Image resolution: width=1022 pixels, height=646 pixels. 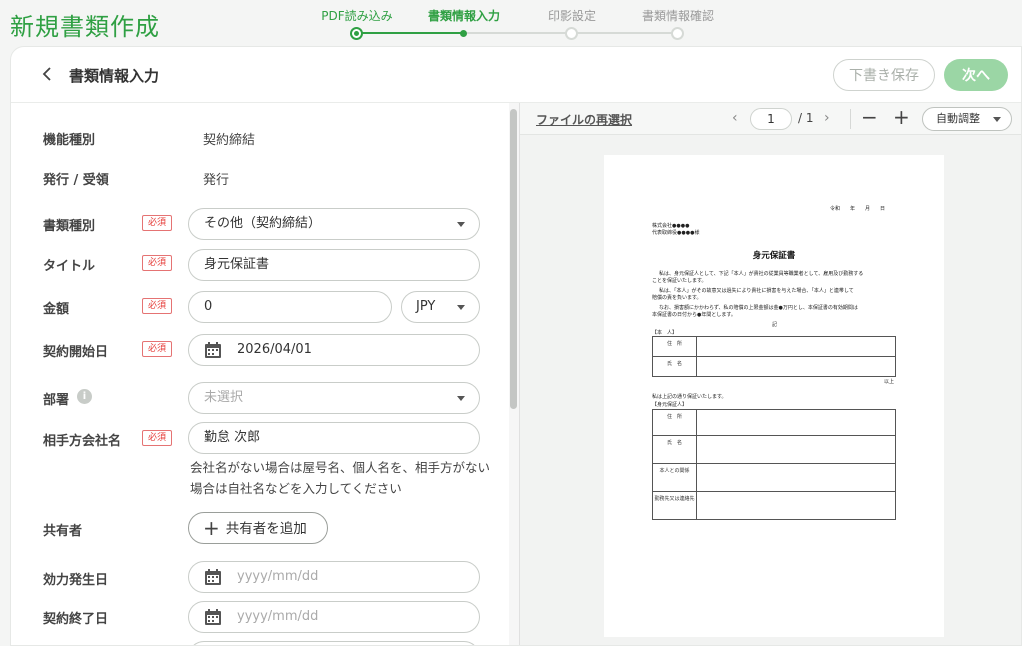 What do you see at coordinates (224, 397) in the screenshot?
I see `department-placeholder: 未選択` at bounding box center [224, 397].